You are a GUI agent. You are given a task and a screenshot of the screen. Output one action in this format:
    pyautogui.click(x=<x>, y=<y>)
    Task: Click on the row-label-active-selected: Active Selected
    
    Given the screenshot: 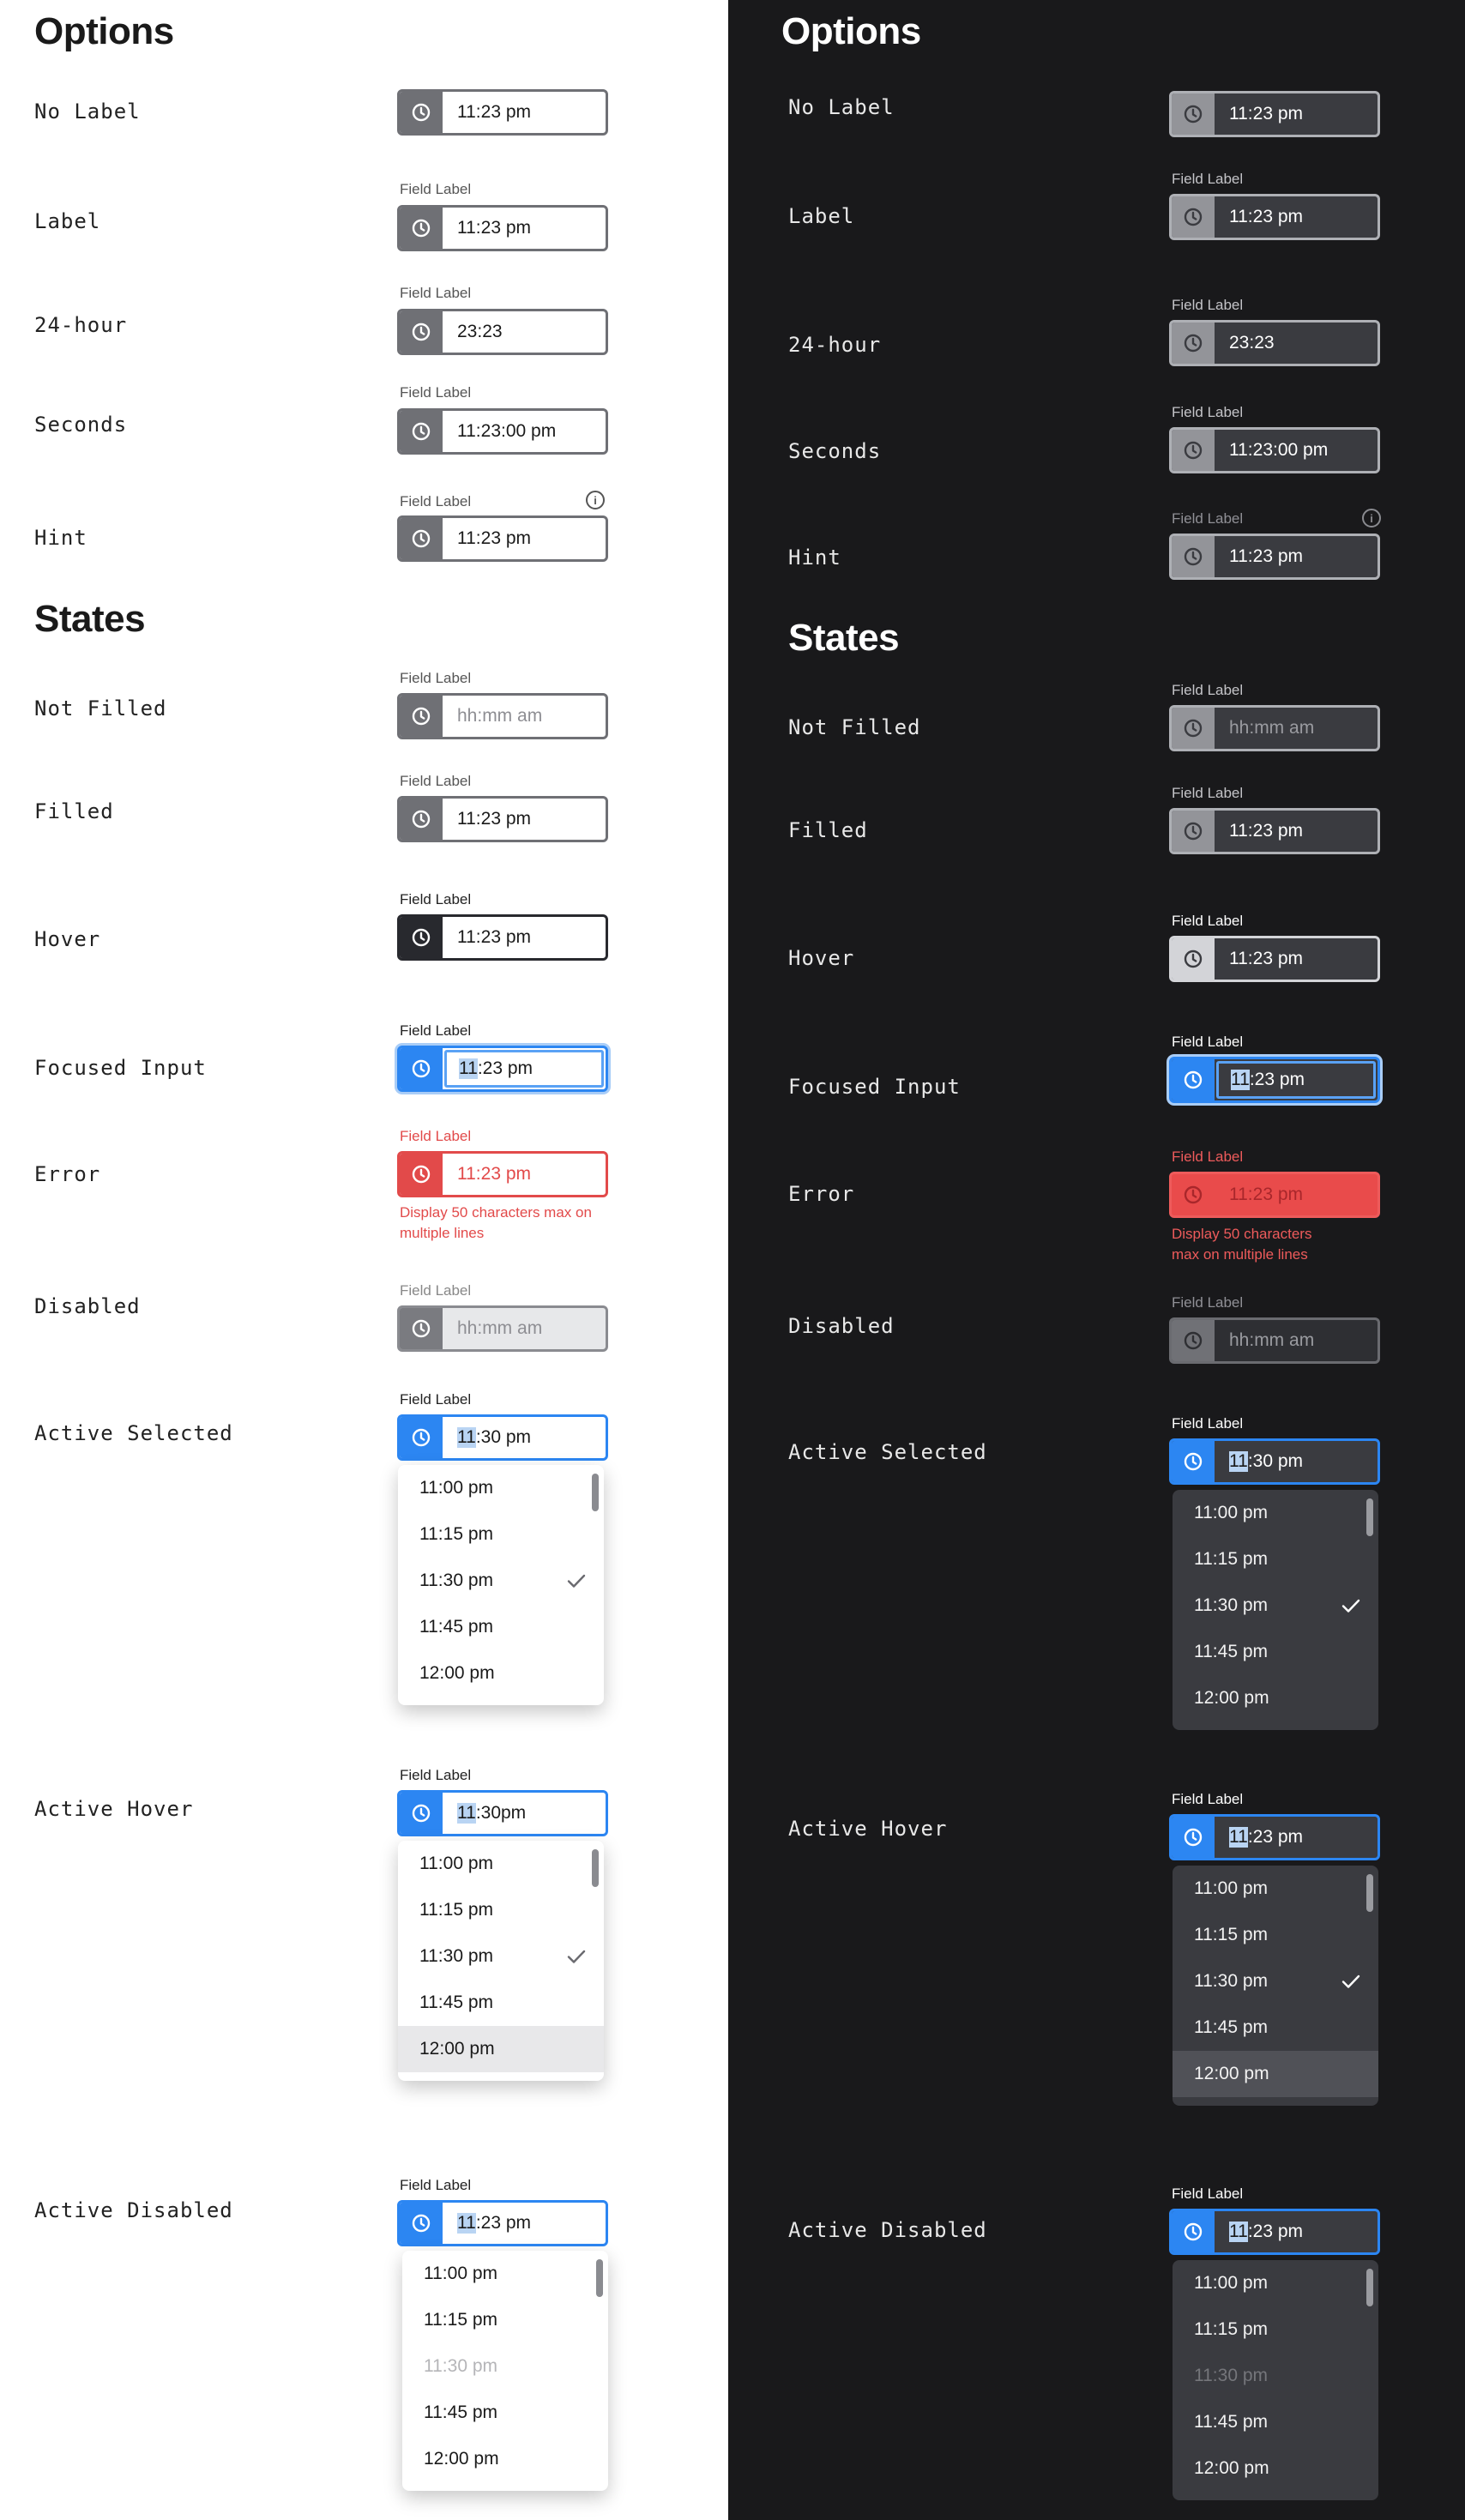 What is the action you would take?
    pyautogui.click(x=887, y=1452)
    